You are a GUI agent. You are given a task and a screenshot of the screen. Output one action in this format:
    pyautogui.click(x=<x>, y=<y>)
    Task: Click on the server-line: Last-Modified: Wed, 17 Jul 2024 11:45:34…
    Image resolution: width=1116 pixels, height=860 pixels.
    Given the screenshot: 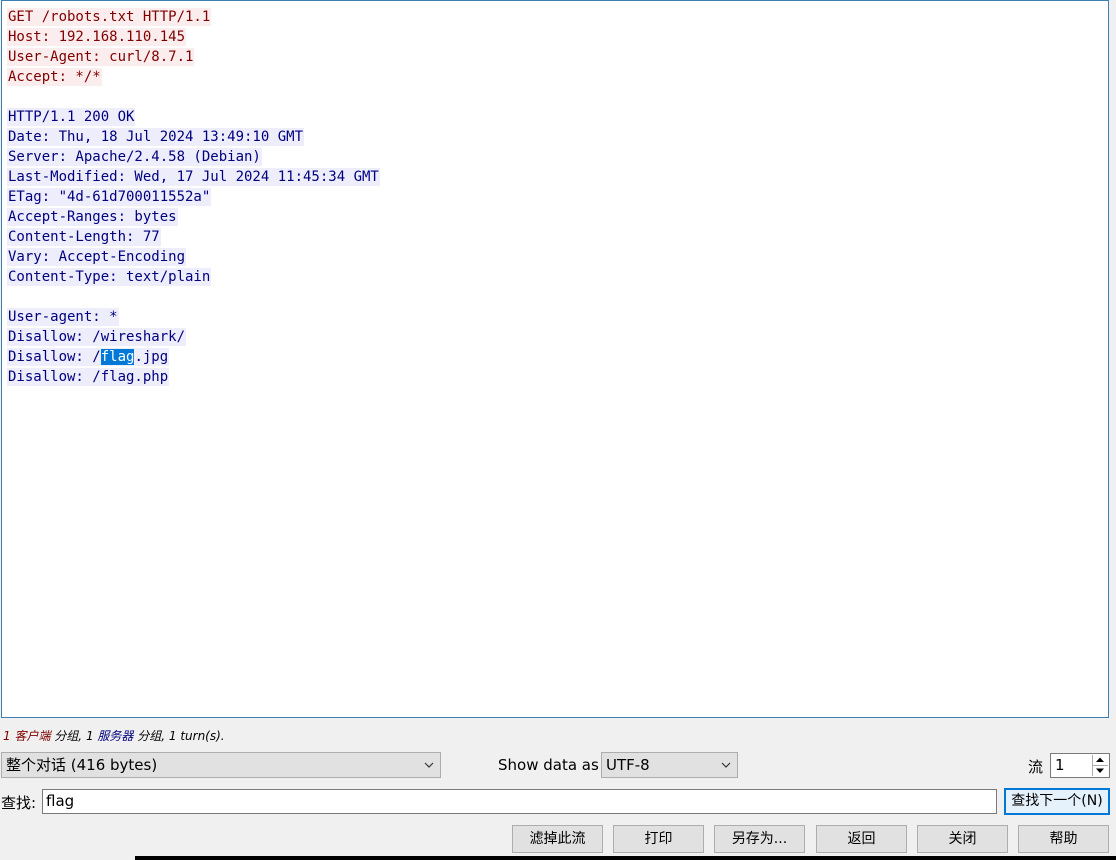 What is the action you would take?
    pyautogui.click(x=193, y=177)
    